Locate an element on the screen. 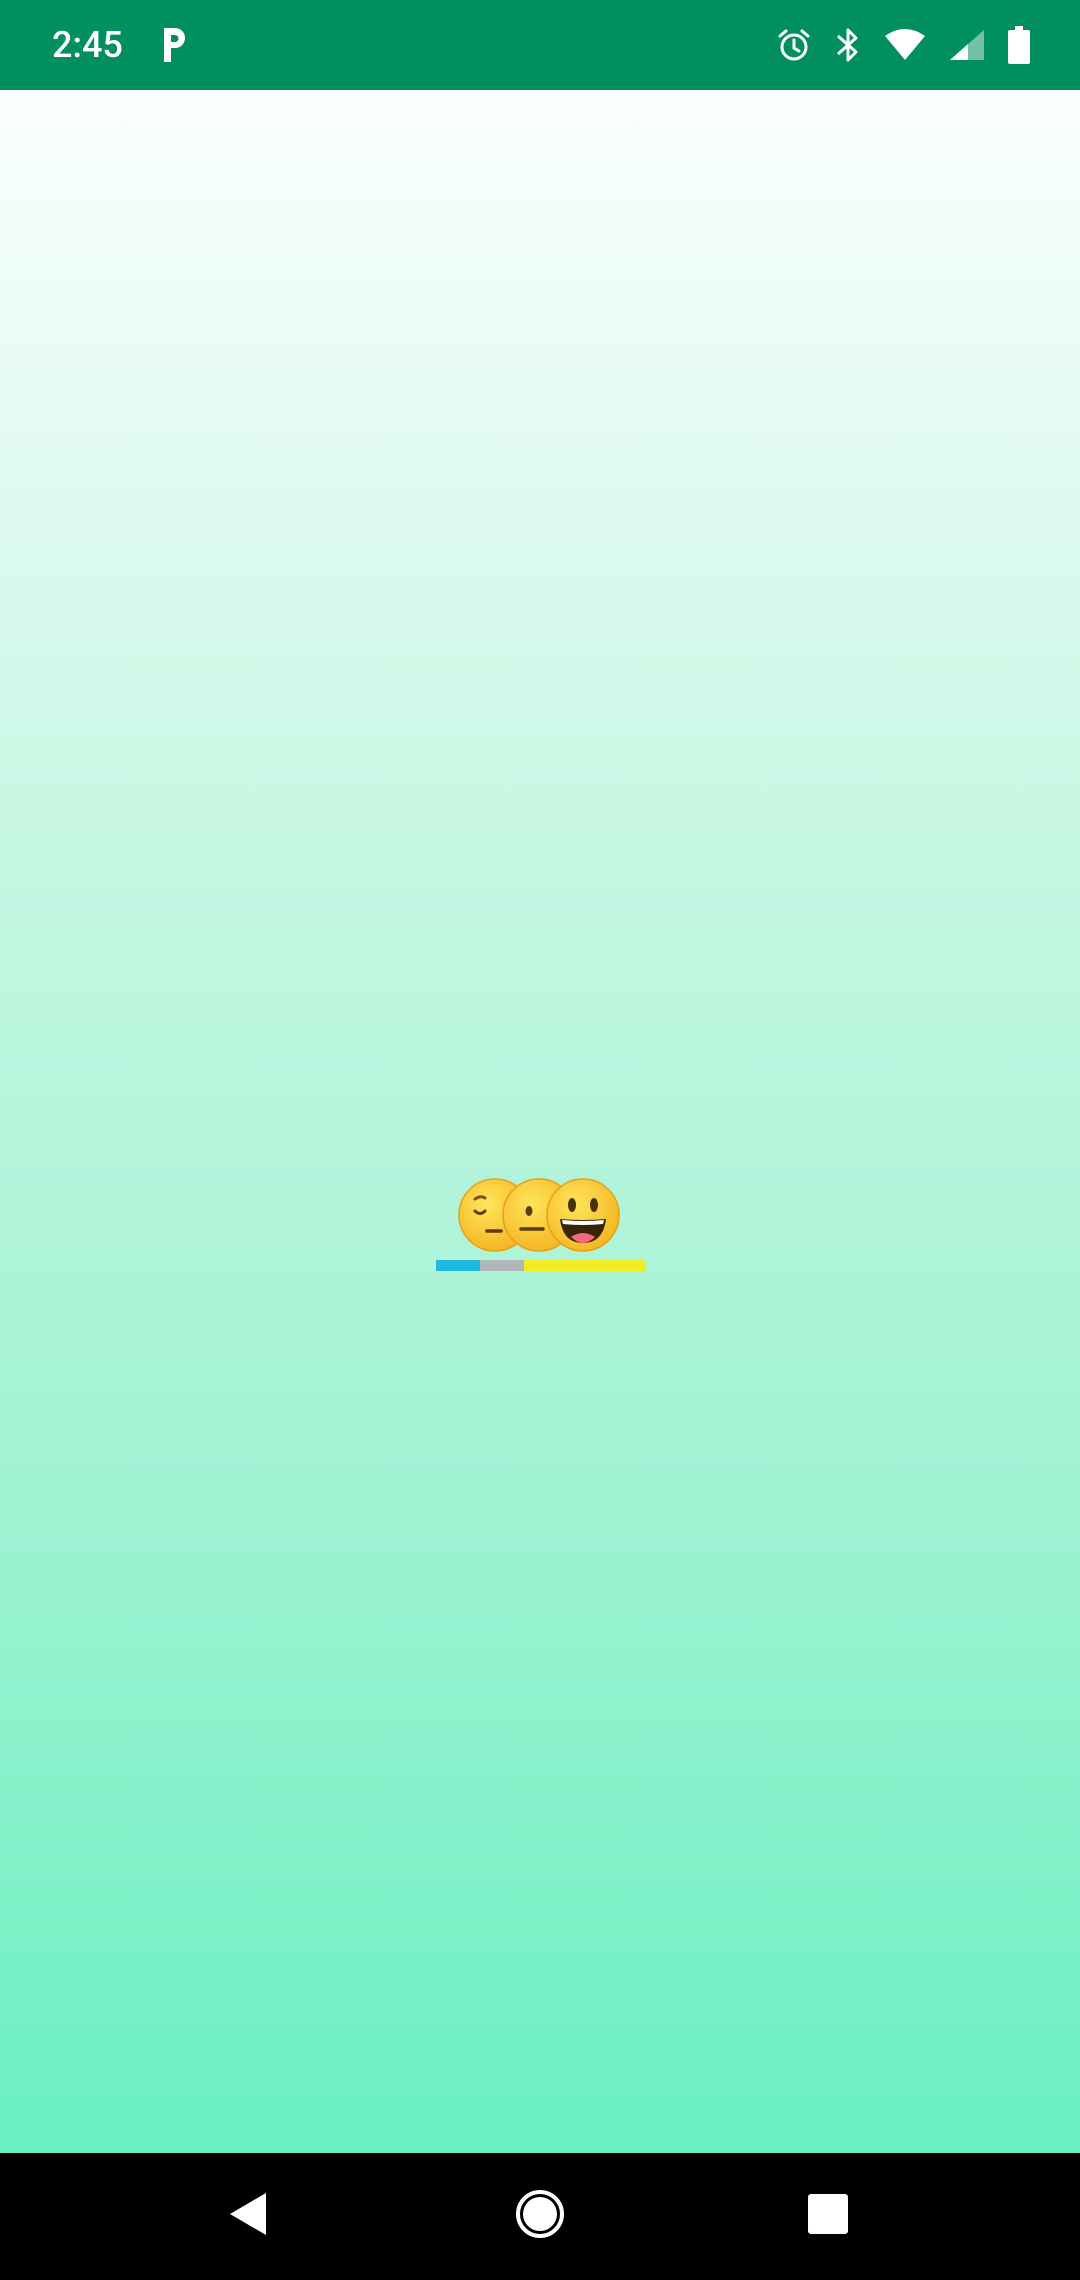 This screenshot has height=2280, width=1080. status-icons is located at coordinates (903, 45).